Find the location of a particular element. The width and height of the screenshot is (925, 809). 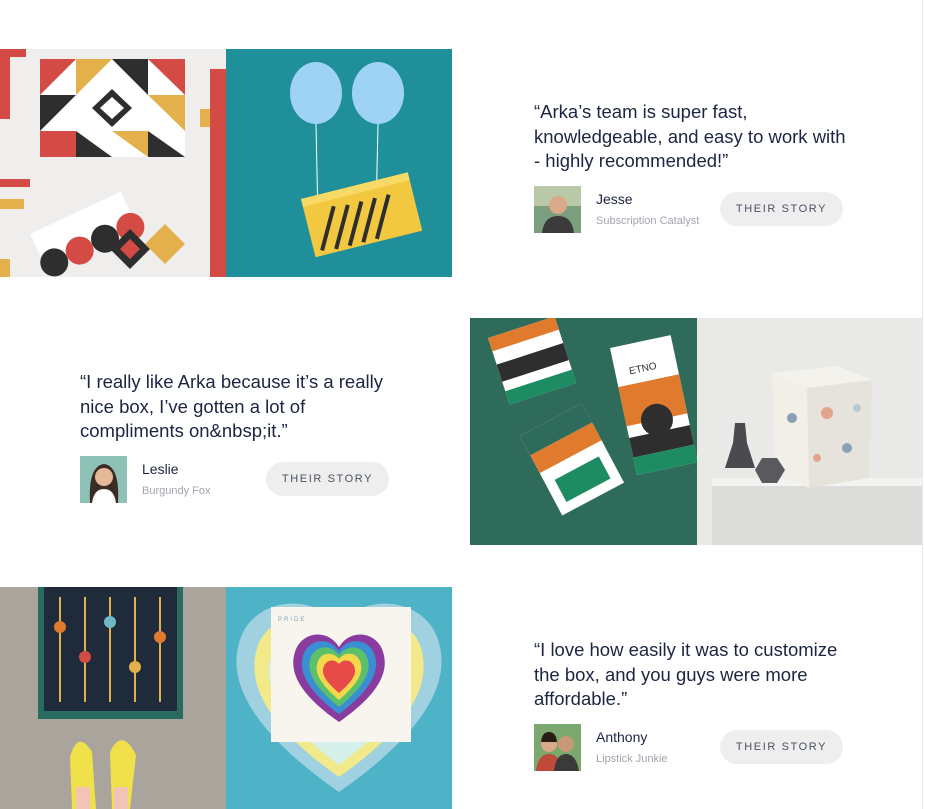

author-meta: Leslie Burgundy Fox is located at coordinates (204, 479).